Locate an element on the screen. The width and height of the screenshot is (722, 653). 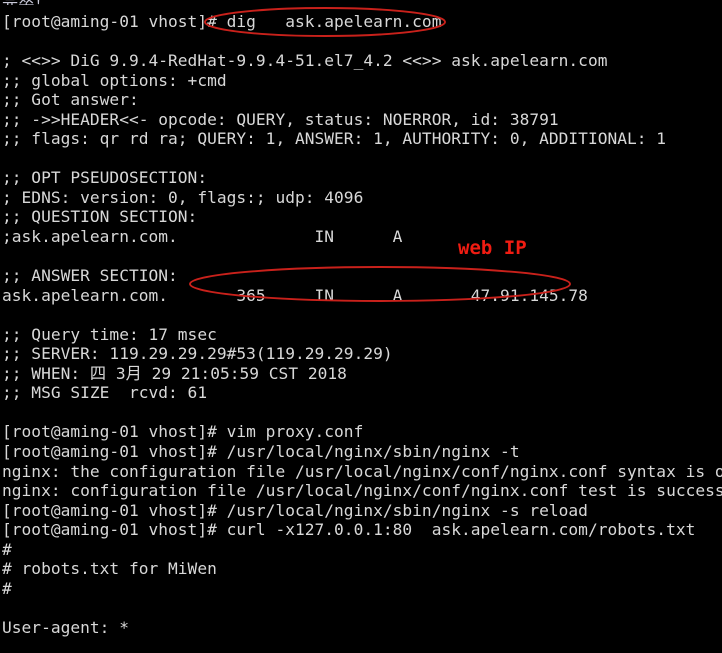
terminal-line-opt-pseudosection: ;; OPT PSEUDOSECTION: is located at coordinates (105, 178).